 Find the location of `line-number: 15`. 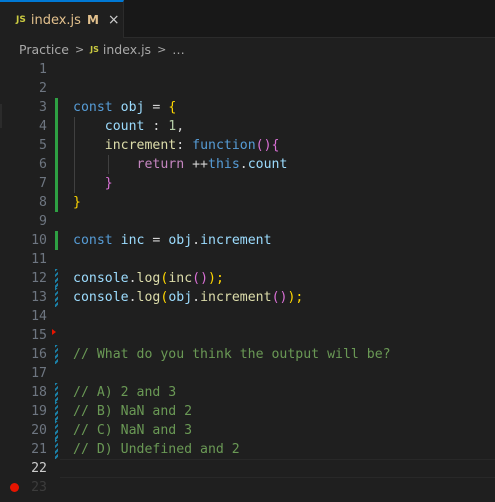

line-number: 15 is located at coordinates (39, 335).